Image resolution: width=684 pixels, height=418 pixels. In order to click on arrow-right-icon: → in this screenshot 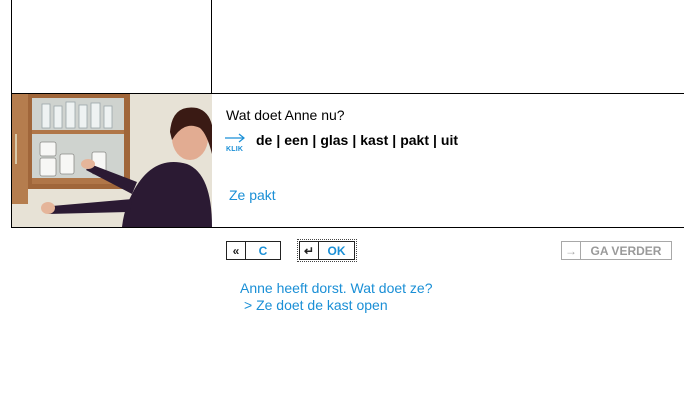, I will do `click(571, 250)`.